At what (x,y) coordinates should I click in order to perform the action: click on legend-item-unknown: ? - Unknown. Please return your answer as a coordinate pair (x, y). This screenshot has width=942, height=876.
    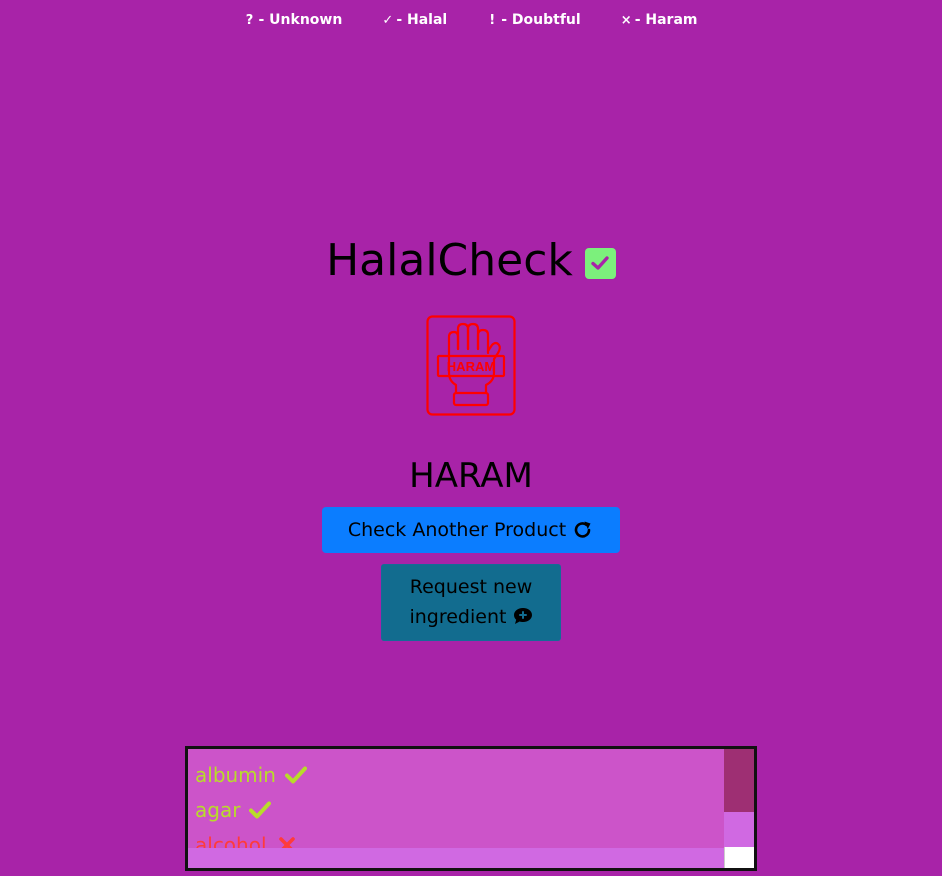
    Looking at the image, I should click on (294, 20).